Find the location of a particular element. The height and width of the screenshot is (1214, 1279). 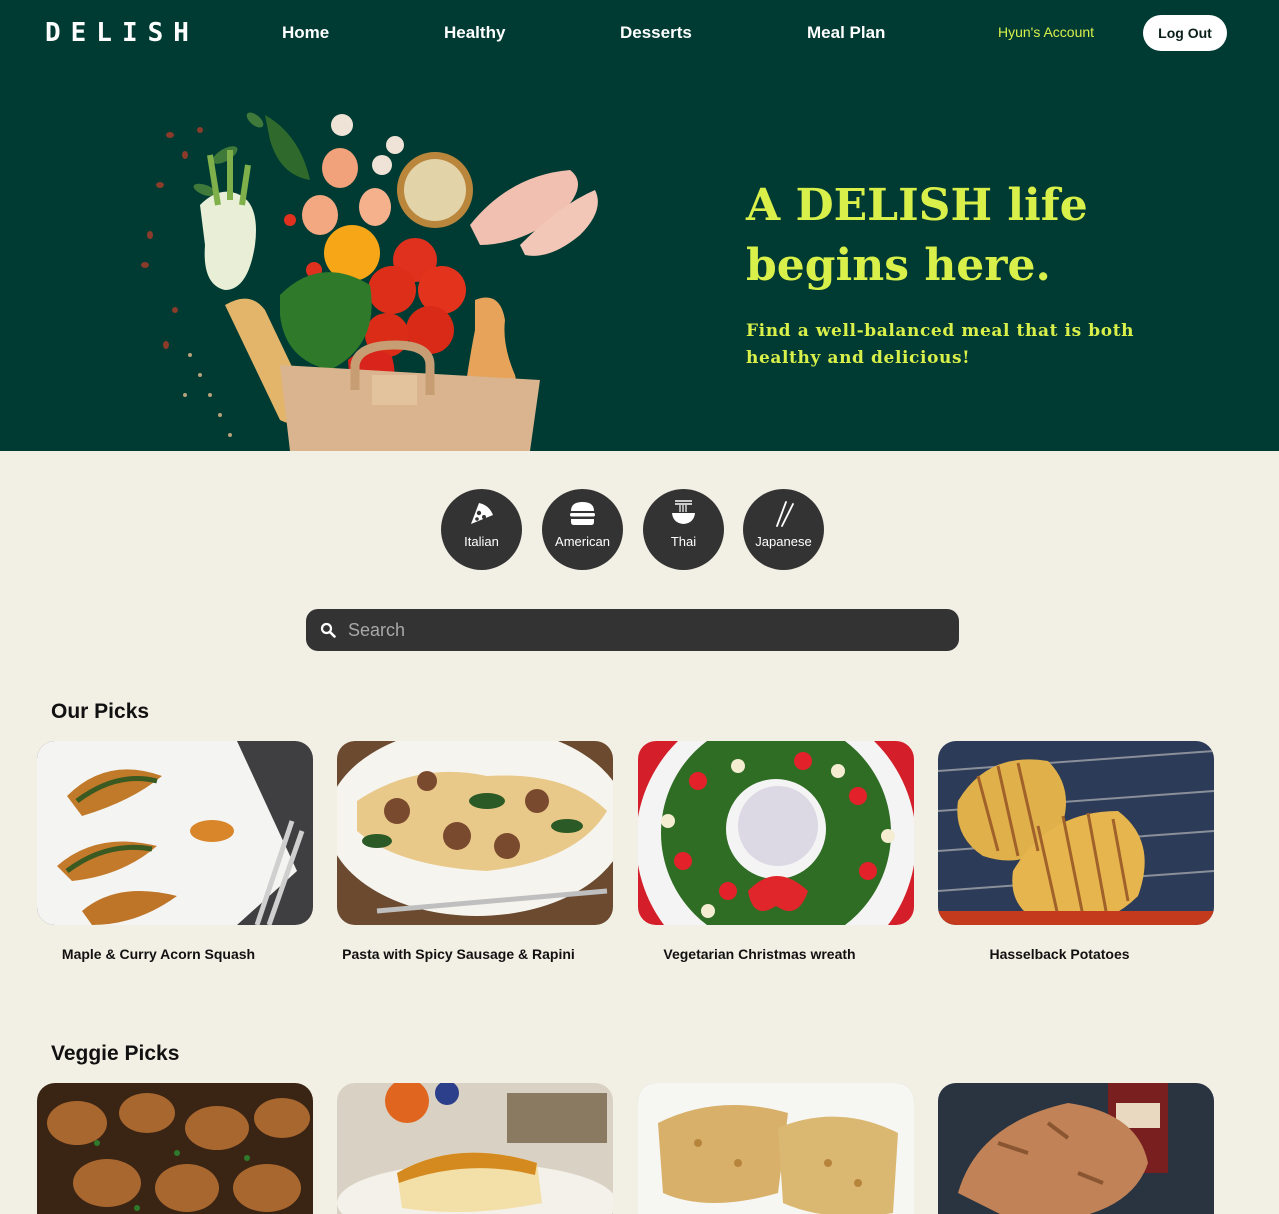

cuisine-japanese: Japanese is located at coordinates (783, 529).